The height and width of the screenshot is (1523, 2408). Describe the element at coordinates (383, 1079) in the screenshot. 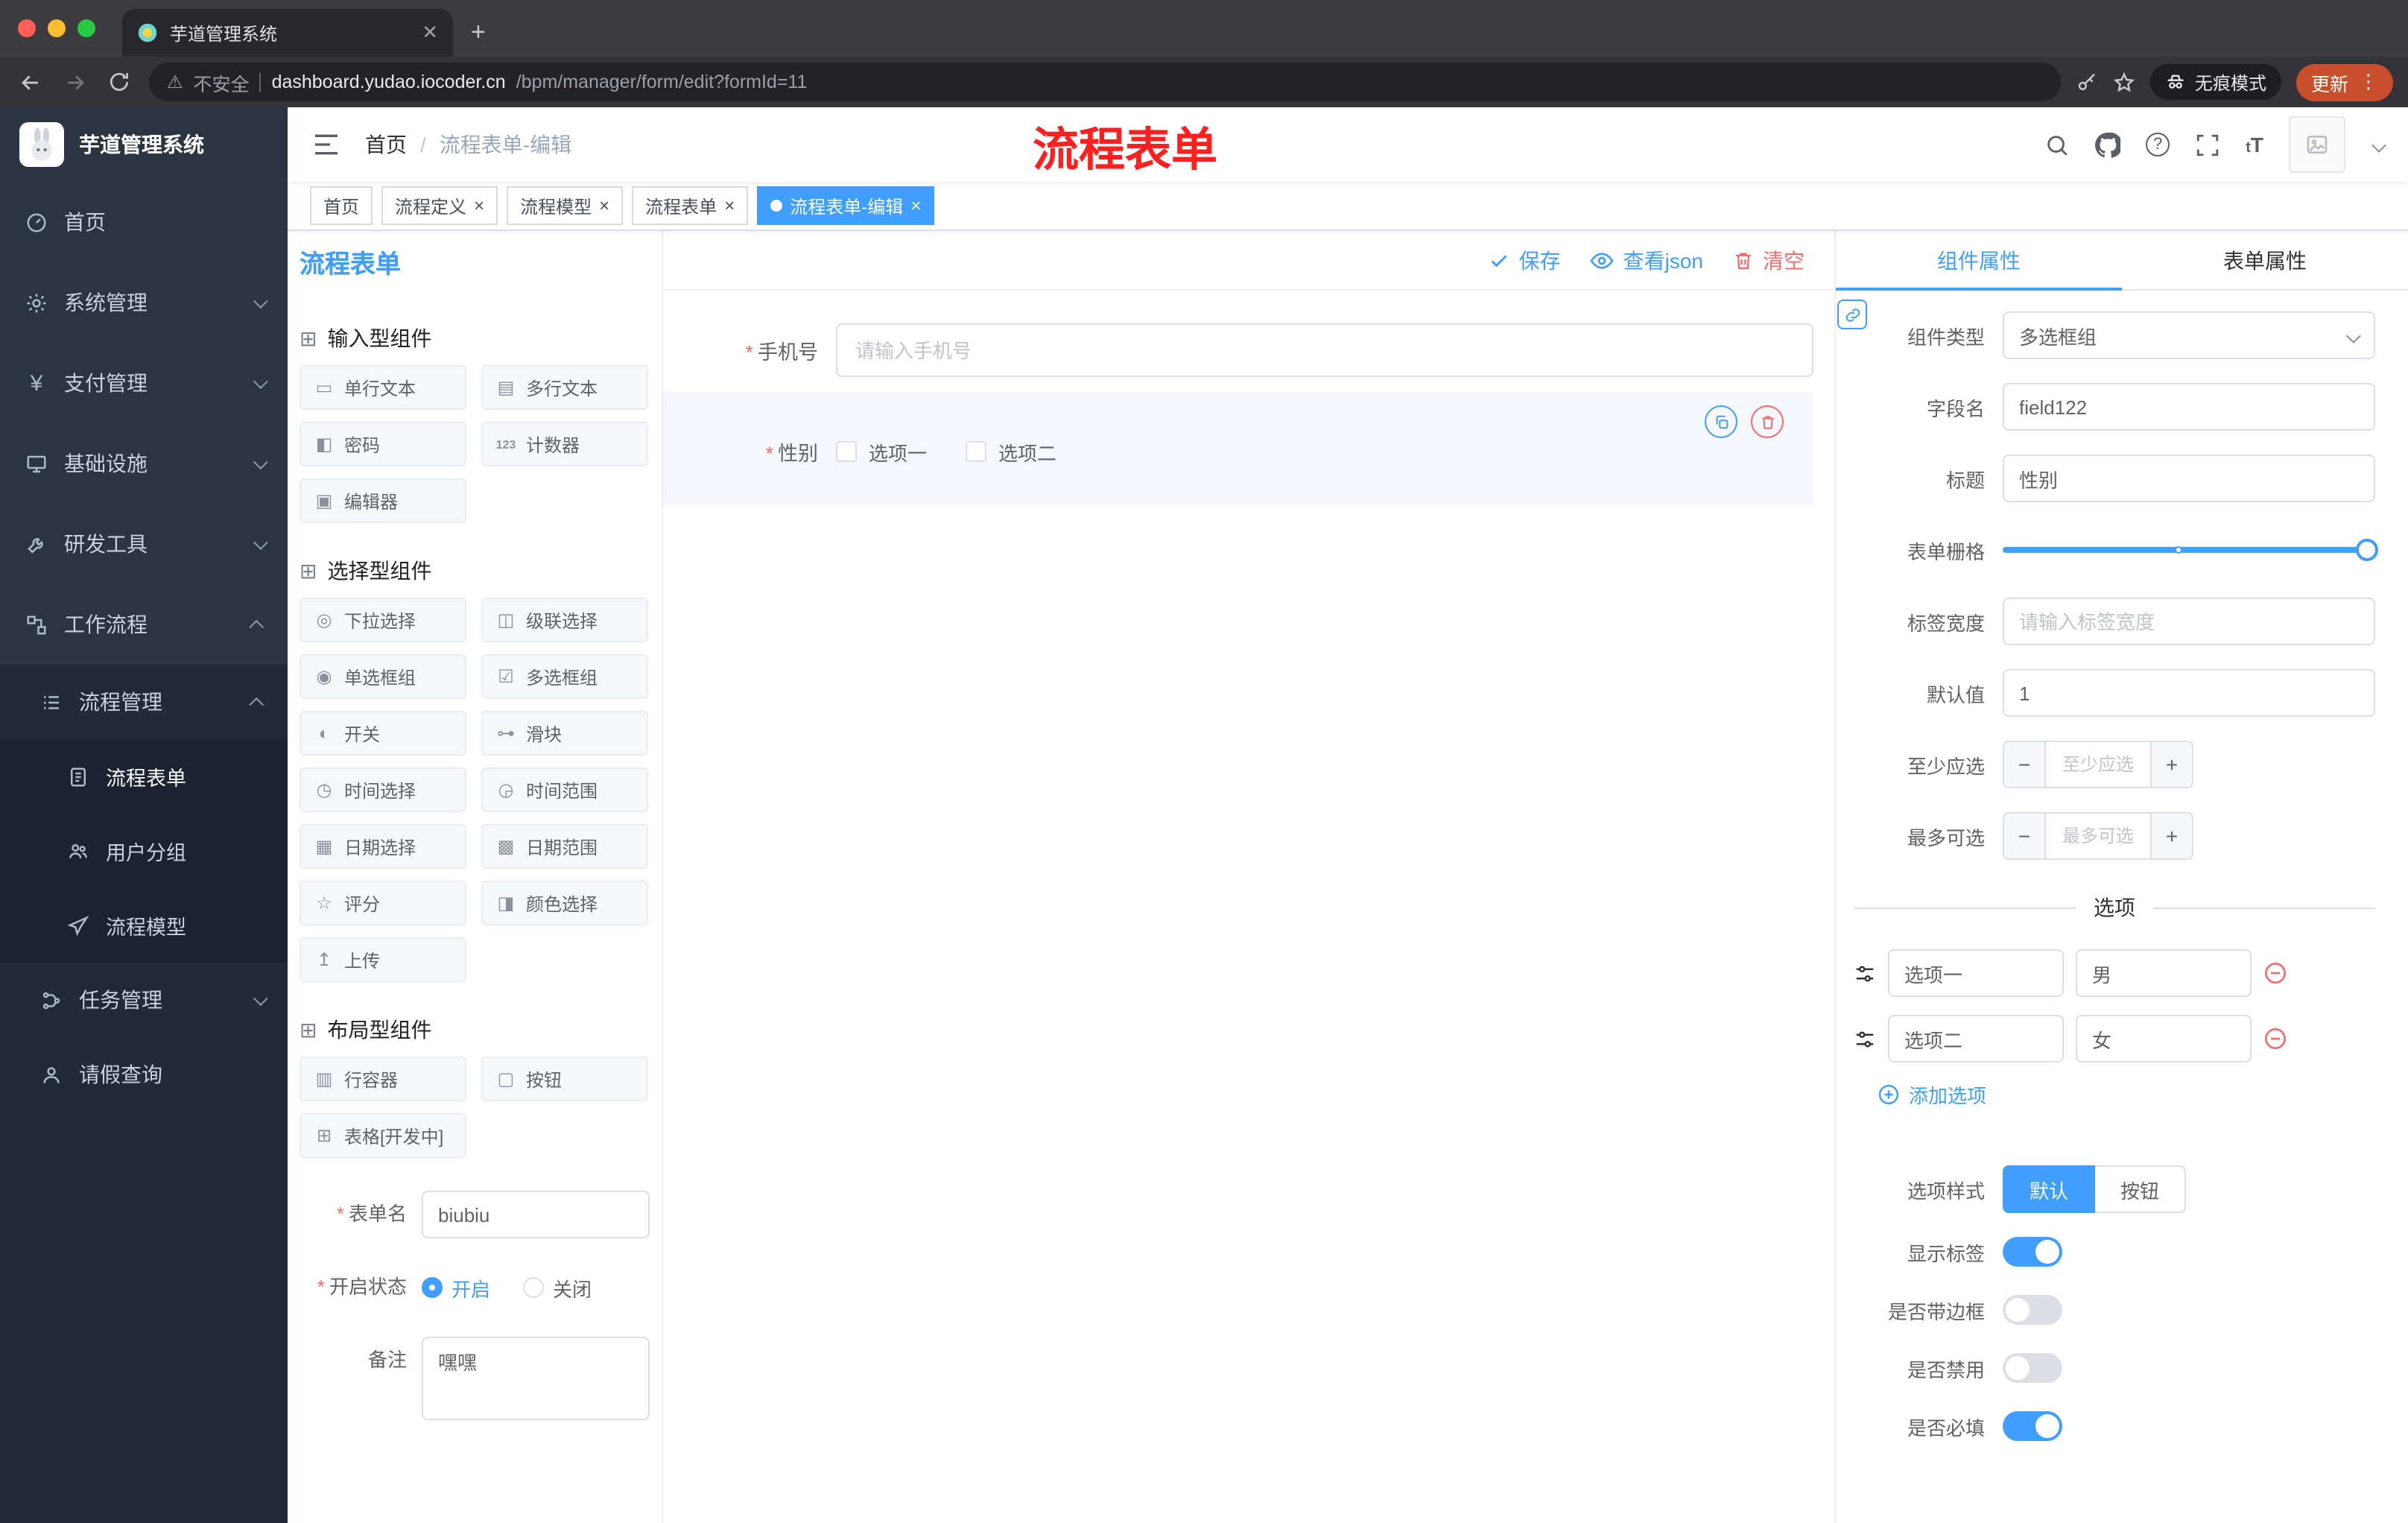

I see `palette-item-row-container: ▥ 行容器` at that location.